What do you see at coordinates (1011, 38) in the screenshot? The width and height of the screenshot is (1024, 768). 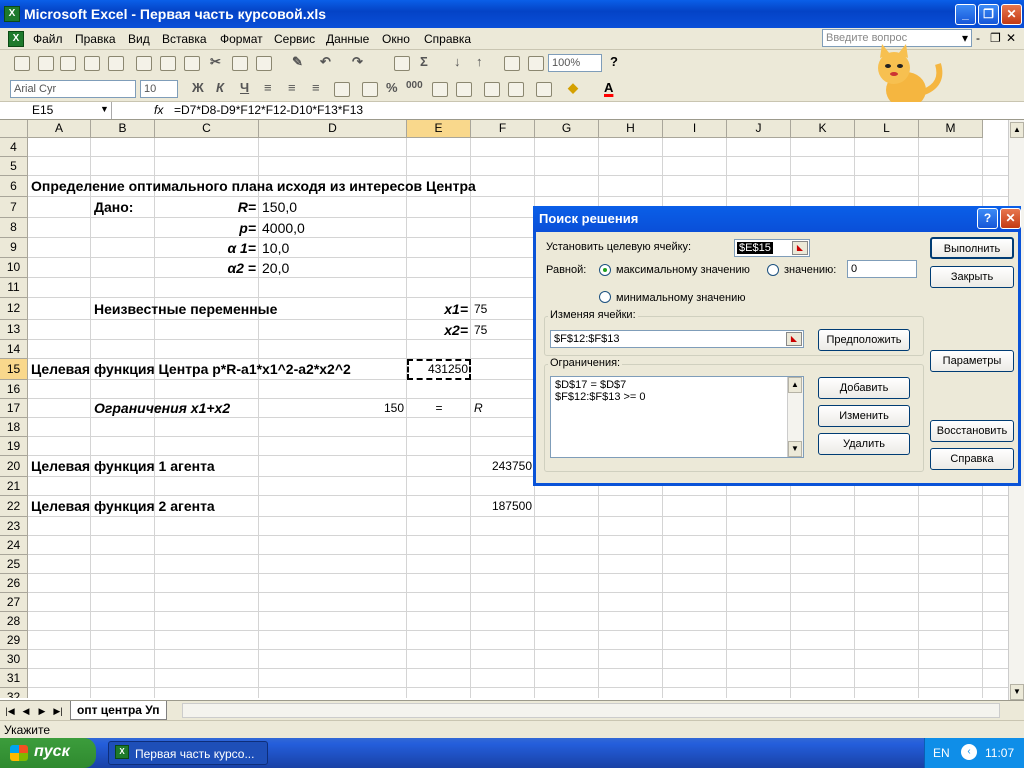 I see `doc-close-button: ✕` at bounding box center [1011, 38].